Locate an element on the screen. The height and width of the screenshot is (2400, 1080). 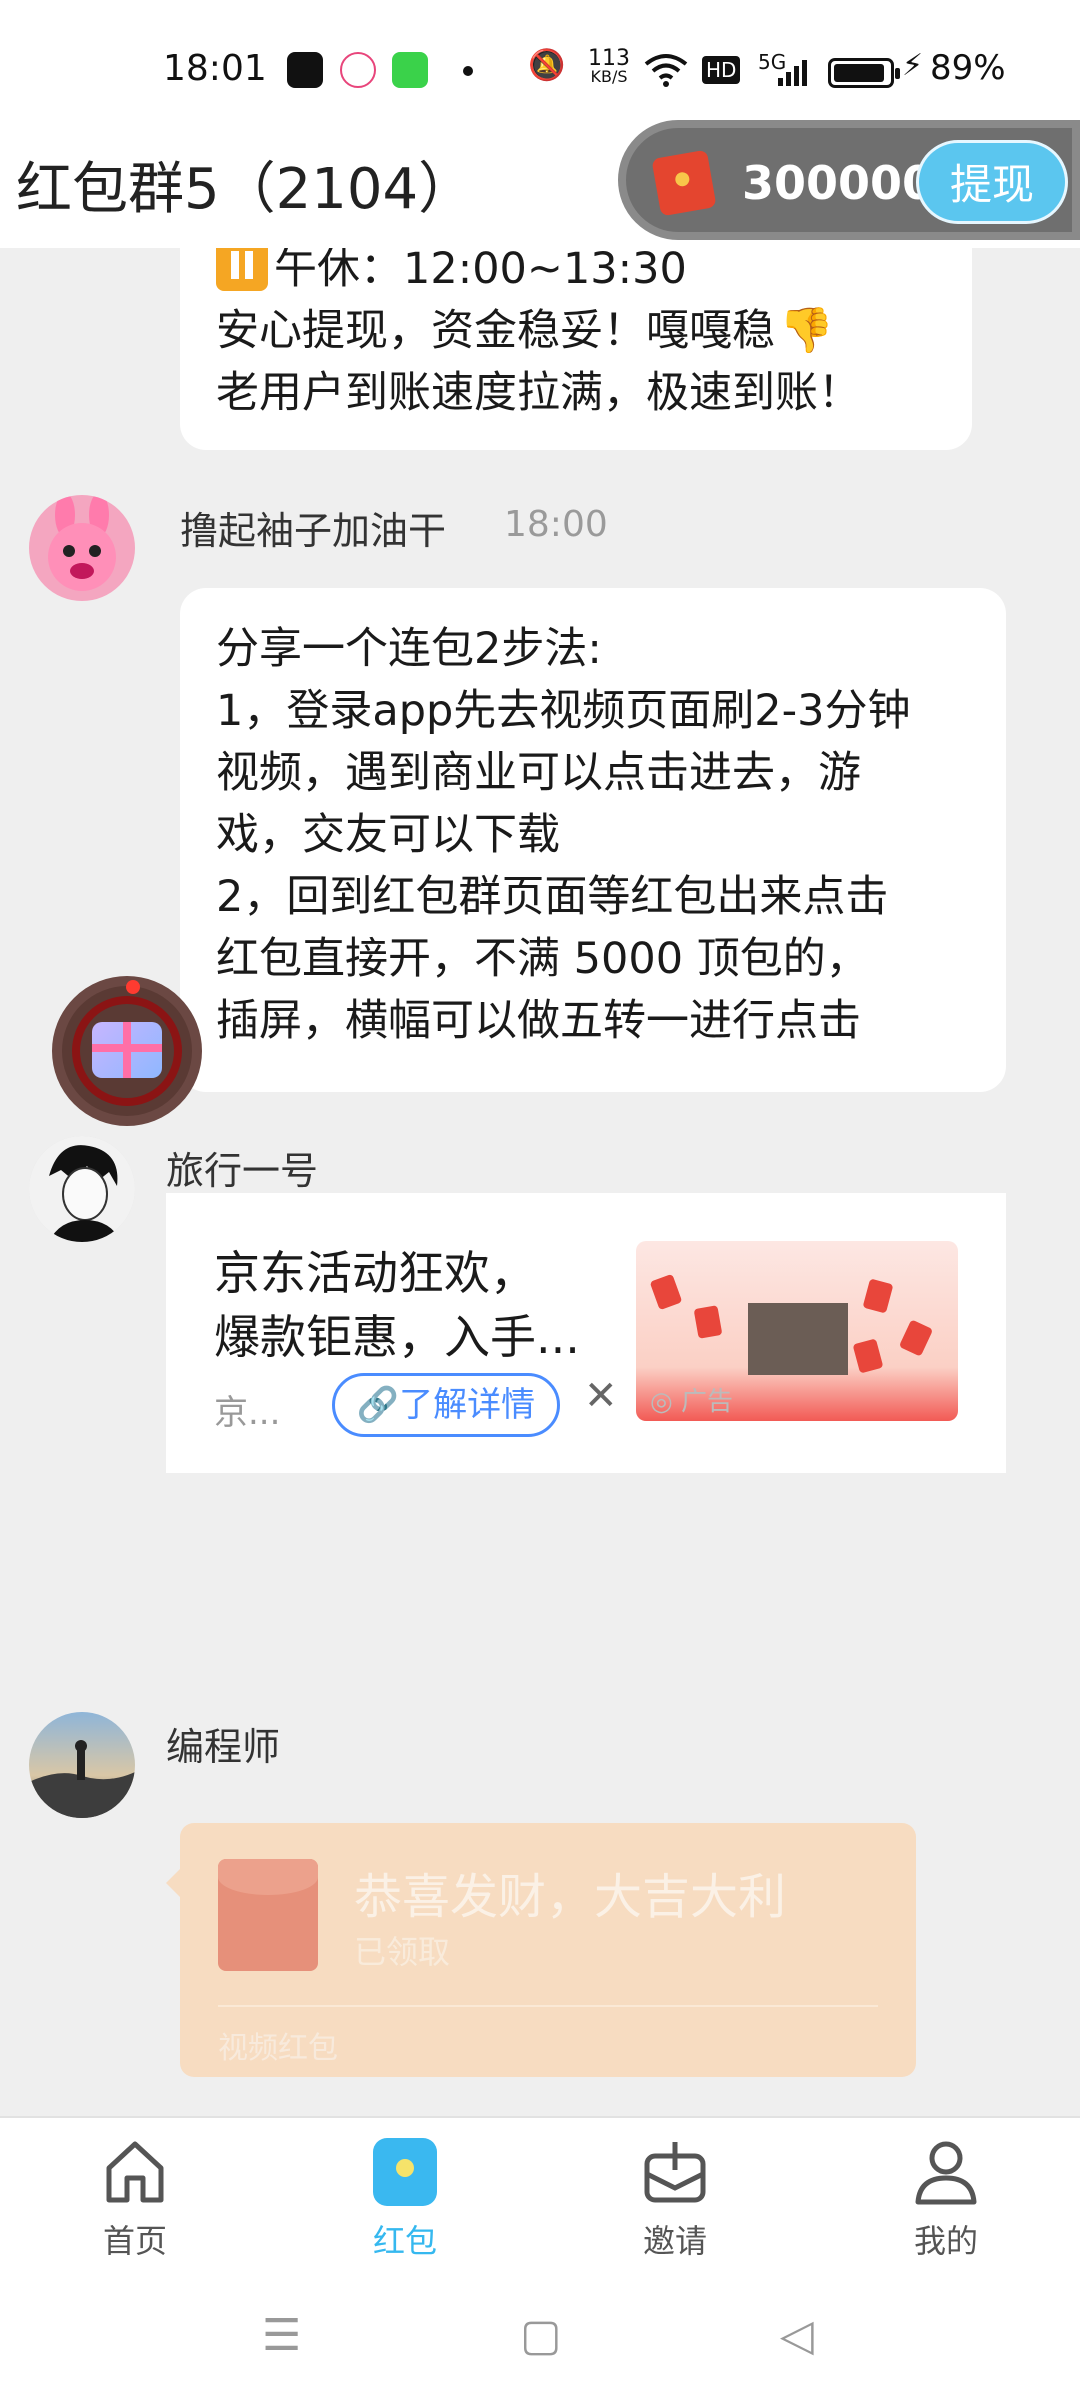
gift-box-icon is located at coordinates (127, 1050).